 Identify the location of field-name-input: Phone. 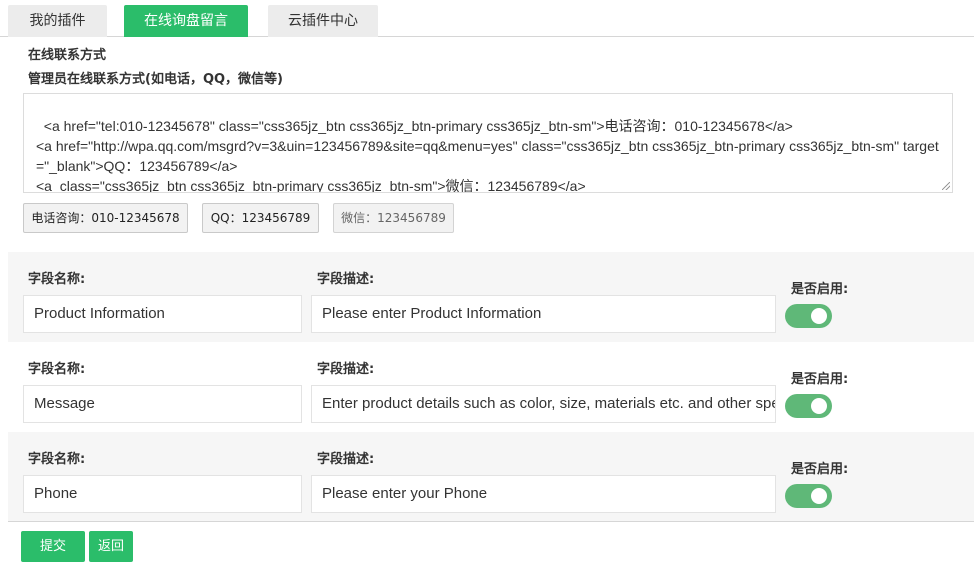
(162, 494).